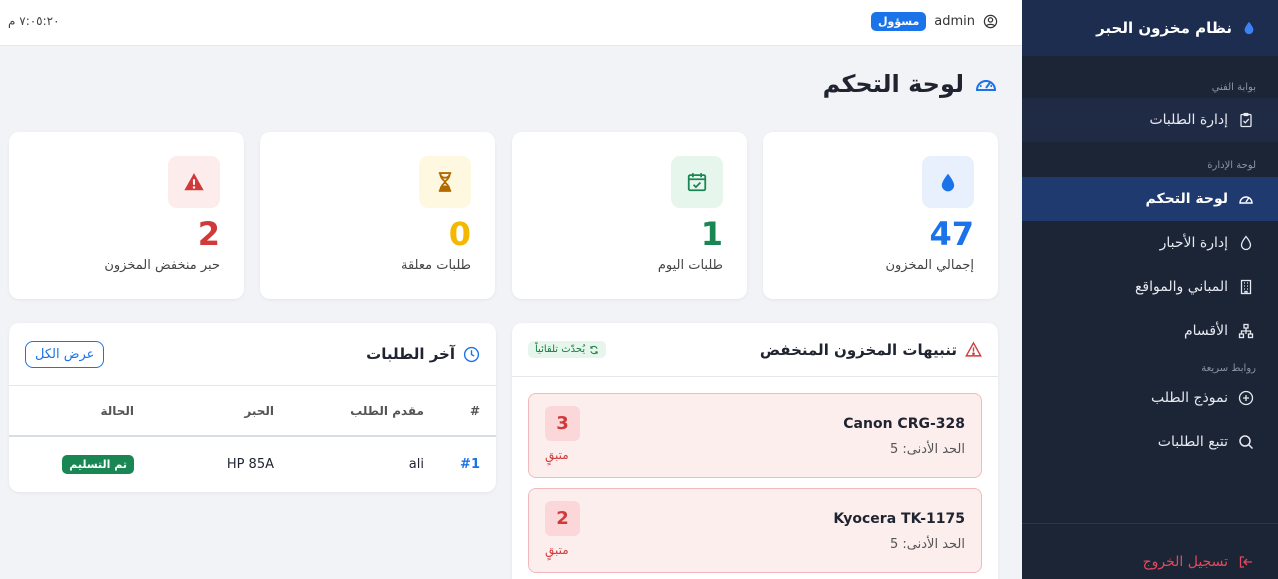 The height and width of the screenshot is (579, 1278). Describe the element at coordinates (65, 354) in the screenshot. I see `view-all-button: عرض الكل` at that location.